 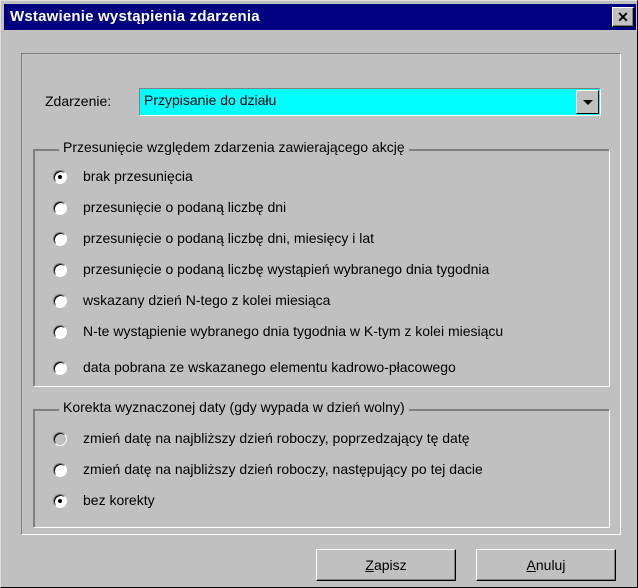 What do you see at coordinates (135, 16) in the screenshot?
I see `window-title: Wstawienie wystąpienia zdarzenia` at bounding box center [135, 16].